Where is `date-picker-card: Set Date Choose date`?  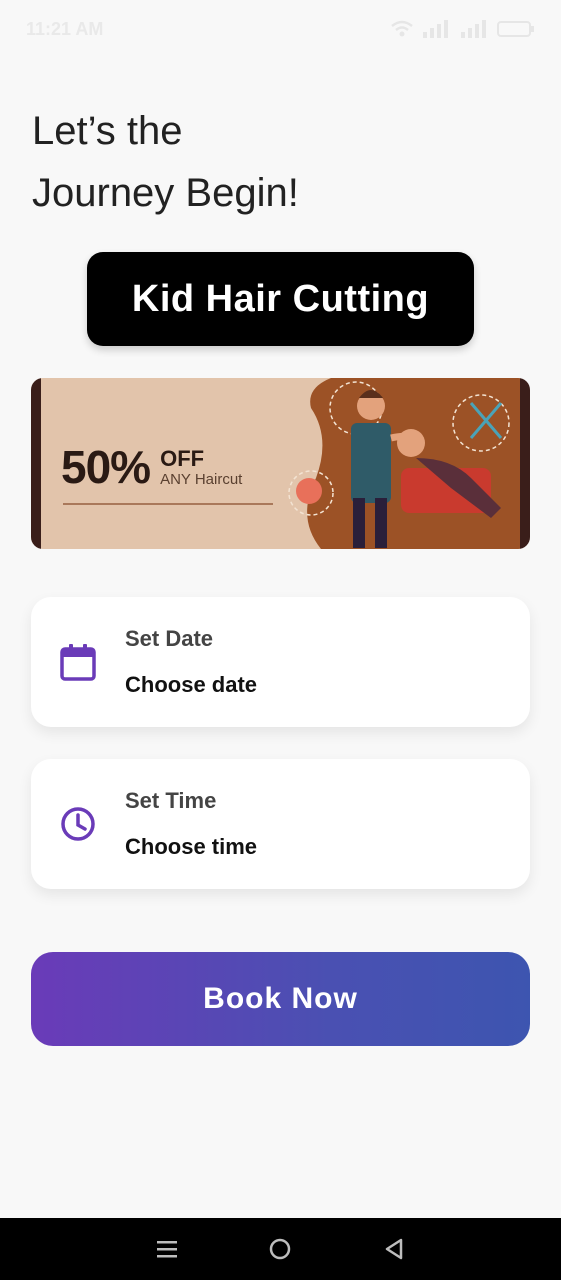
date-picker-card: Set Date Choose date is located at coordinates (280, 662).